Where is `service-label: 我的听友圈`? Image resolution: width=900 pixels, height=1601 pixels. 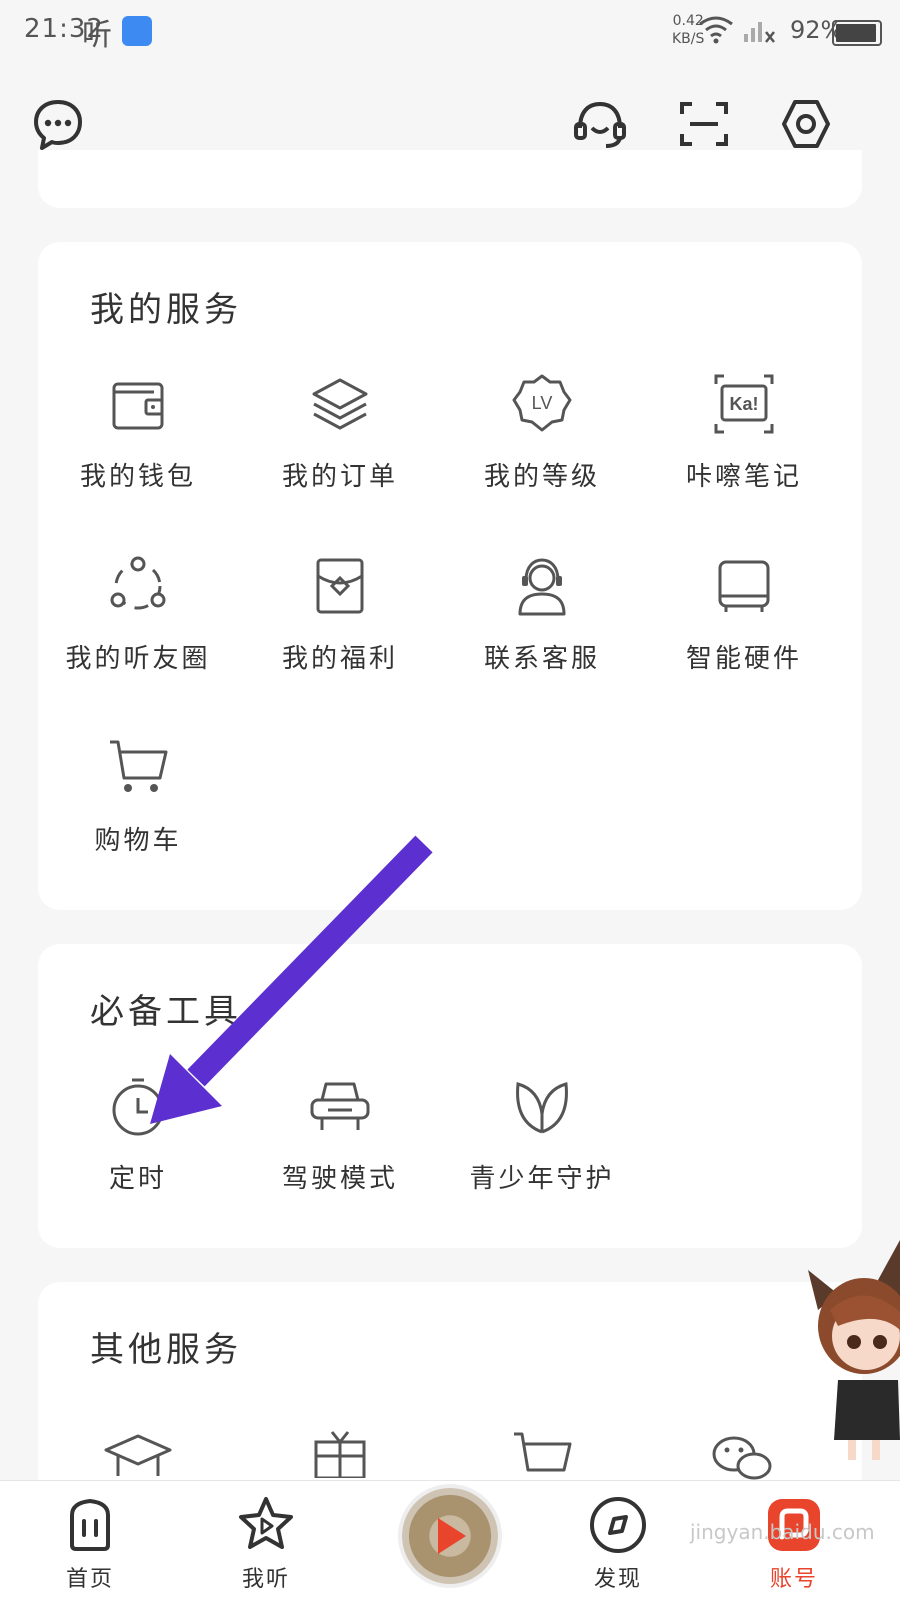 service-label: 我的听友圈 is located at coordinates (138, 659).